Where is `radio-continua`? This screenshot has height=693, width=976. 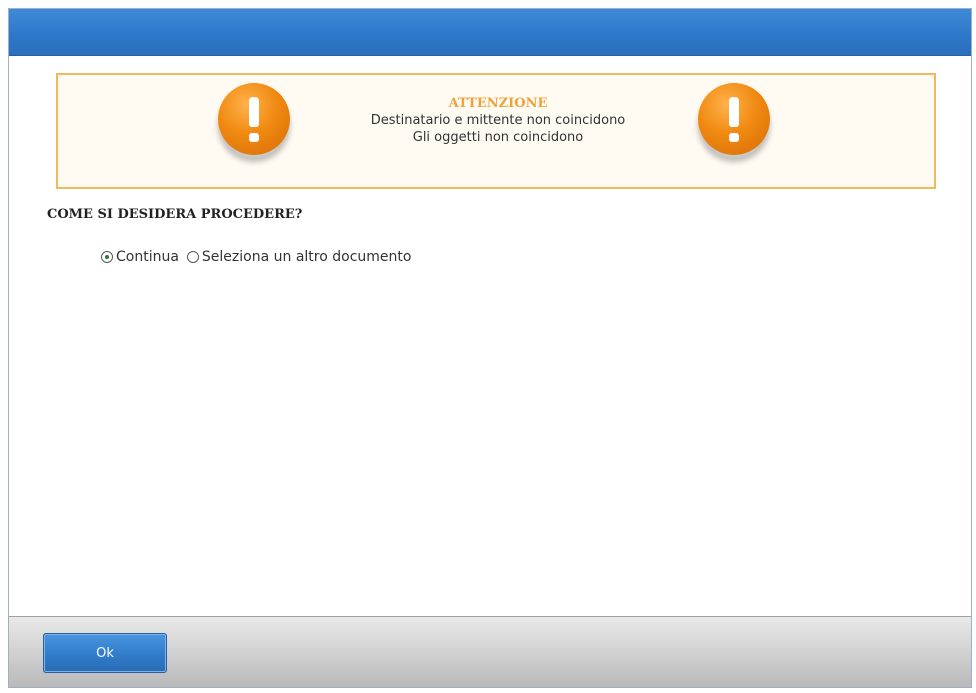
radio-continua is located at coordinates (107, 257).